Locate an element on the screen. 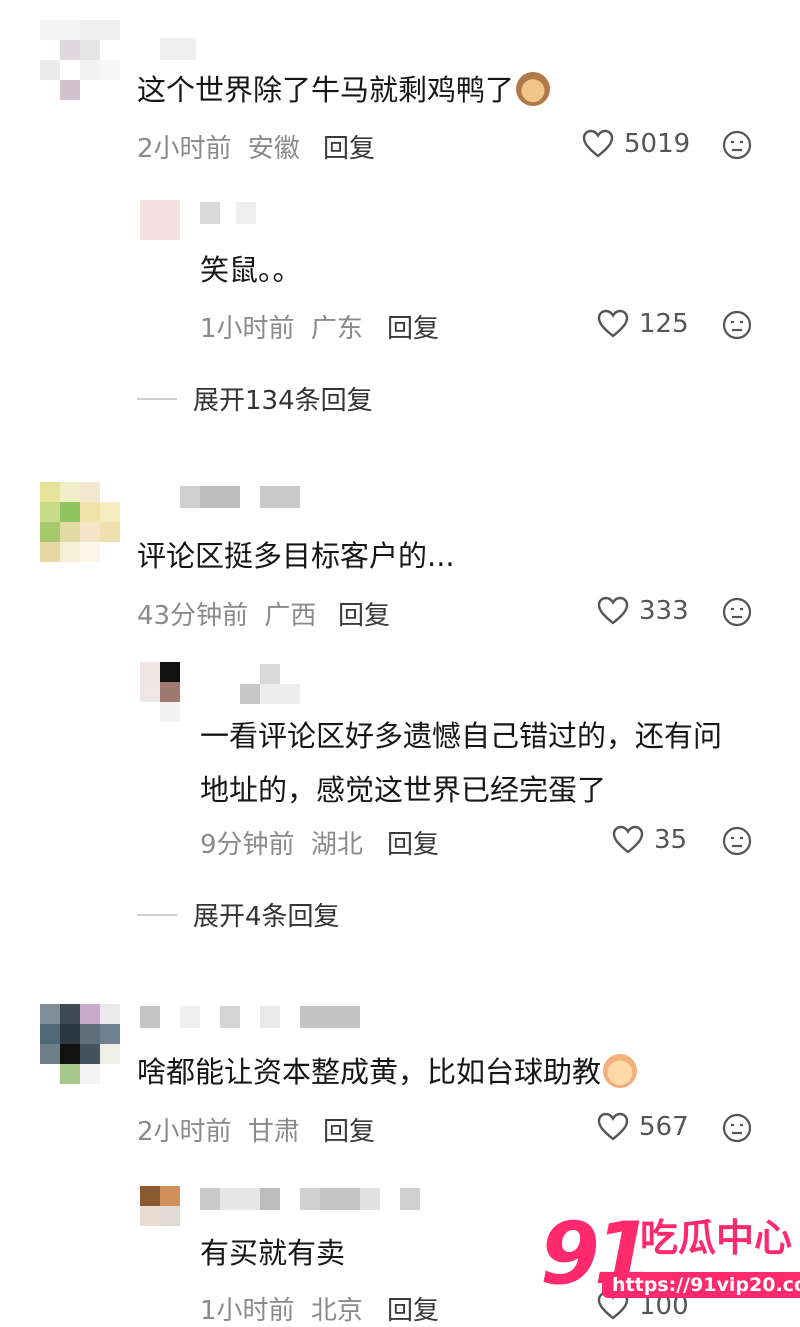  reply-meta: 9分钟前 湖北 is located at coordinates (281, 842).